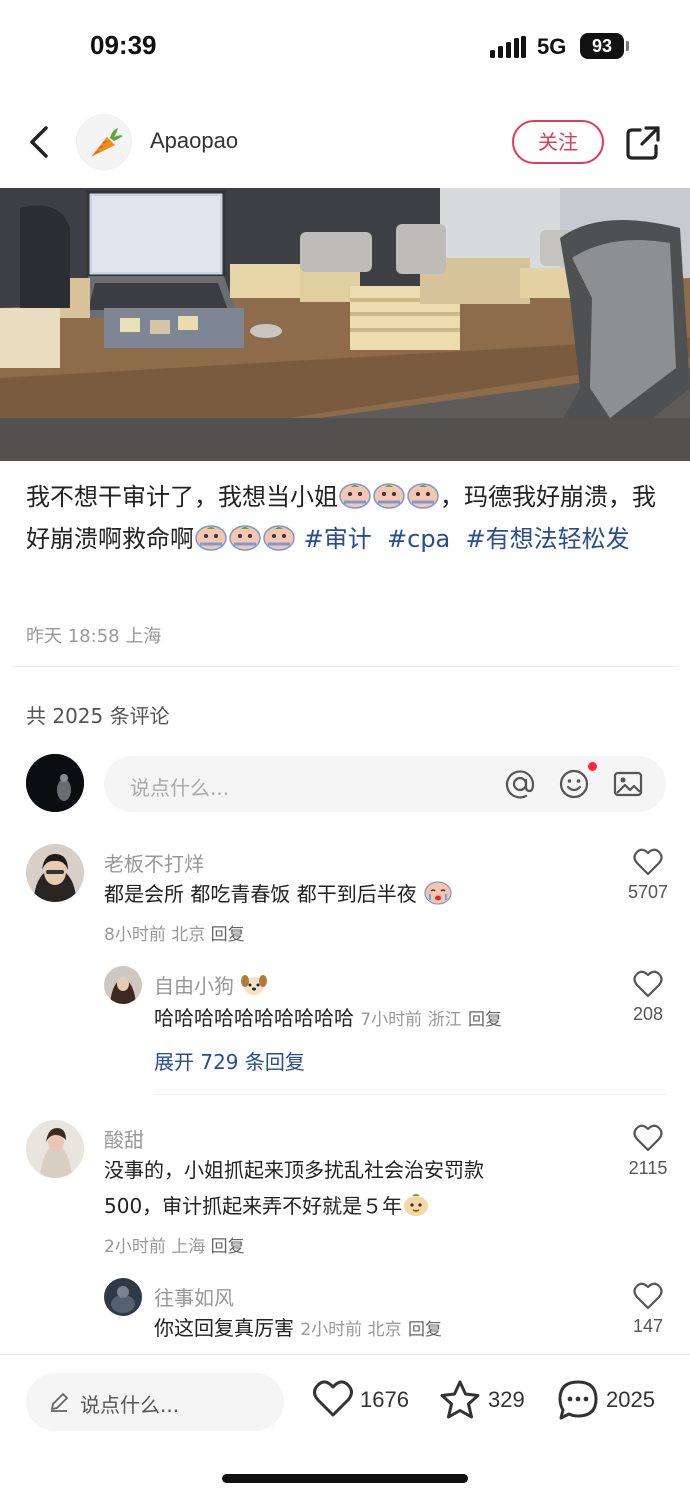 This screenshot has width=690, height=1496. What do you see at coordinates (40, 142) in the screenshot?
I see `back-icon` at bounding box center [40, 142].